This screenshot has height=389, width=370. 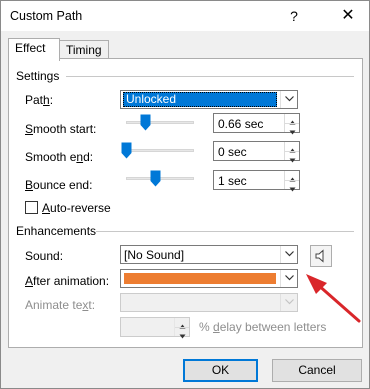 I want to click on settings-group-label: Settings, so click(x=38, y=76).